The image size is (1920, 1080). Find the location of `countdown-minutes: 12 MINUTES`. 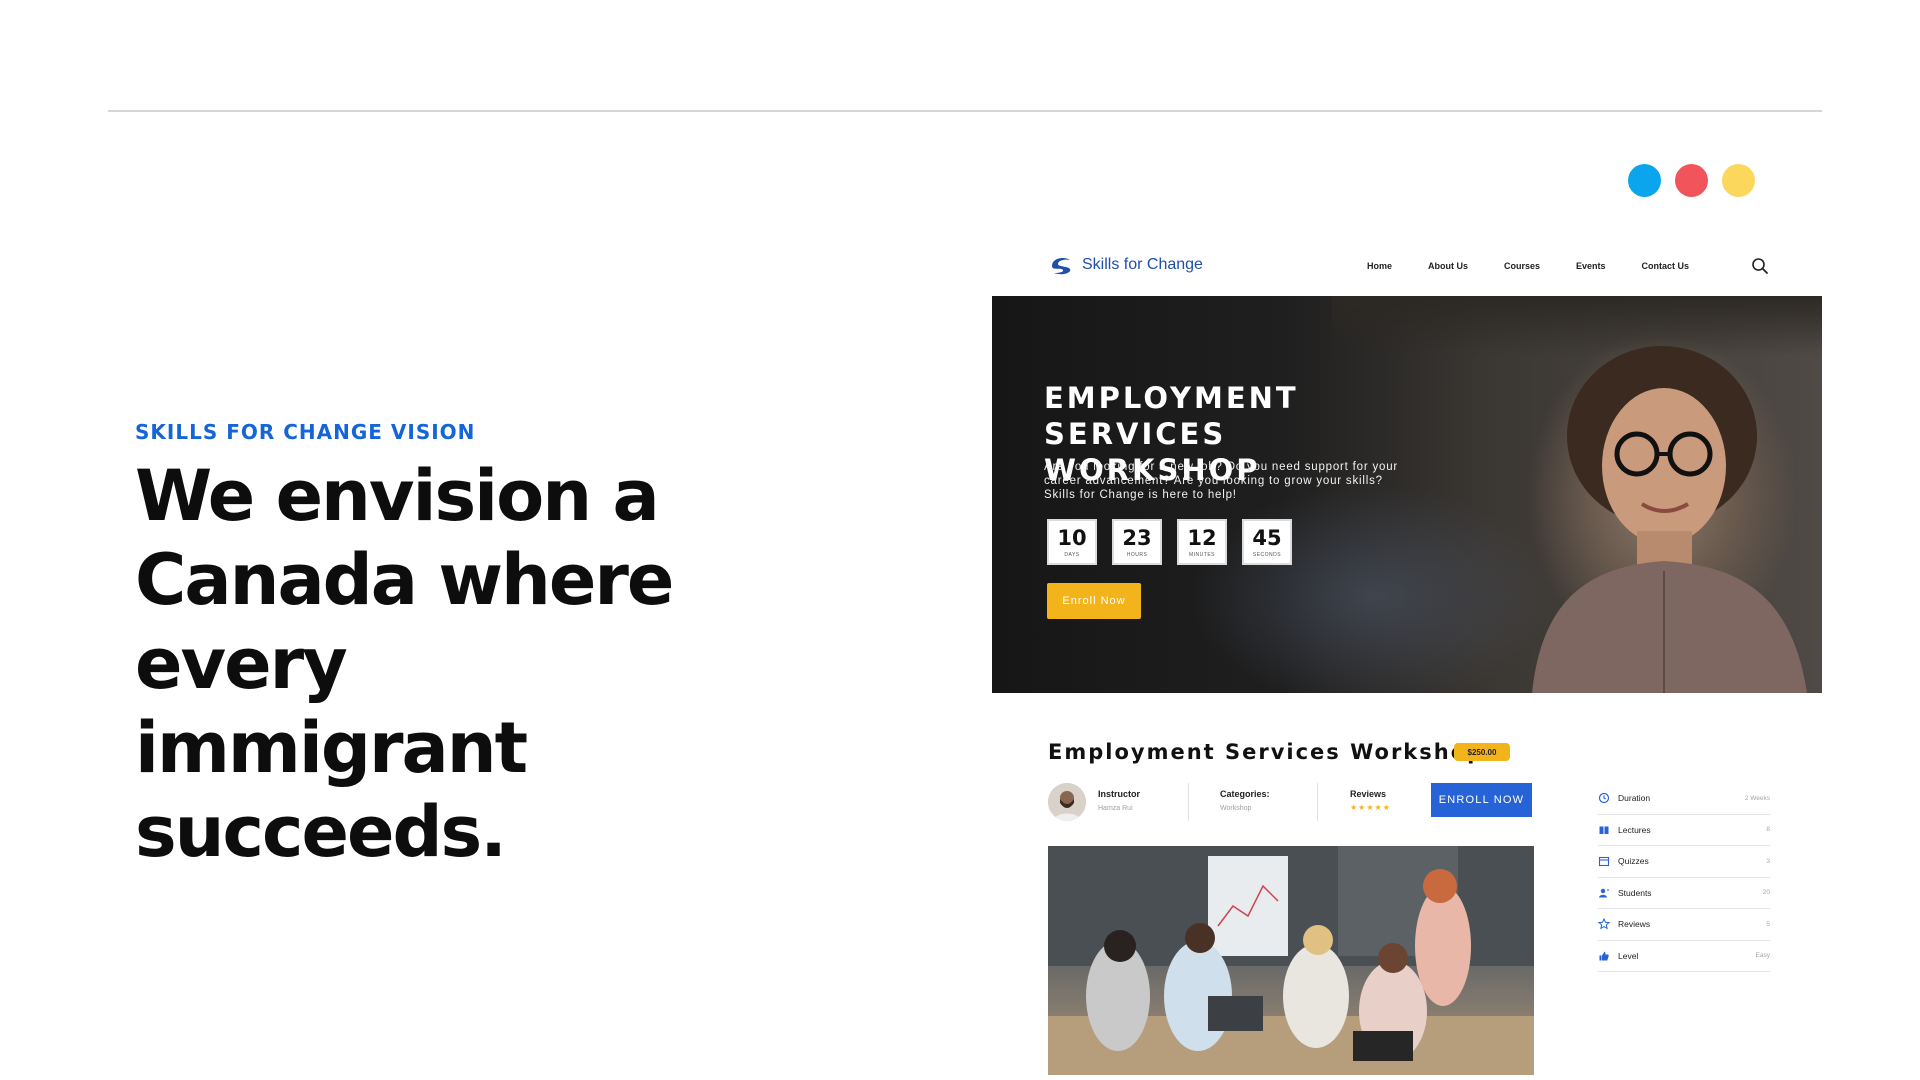

countdown-minutes: 12 MINUTES is located at coordinates (1202, 542).